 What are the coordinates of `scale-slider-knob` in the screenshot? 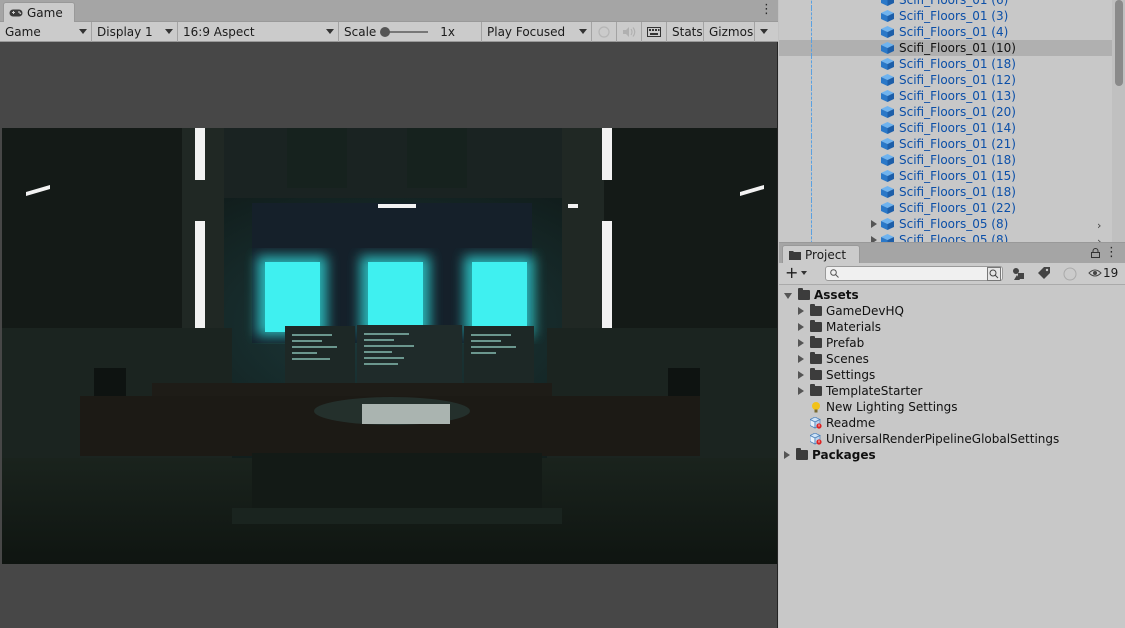 It's located at (385, 32).